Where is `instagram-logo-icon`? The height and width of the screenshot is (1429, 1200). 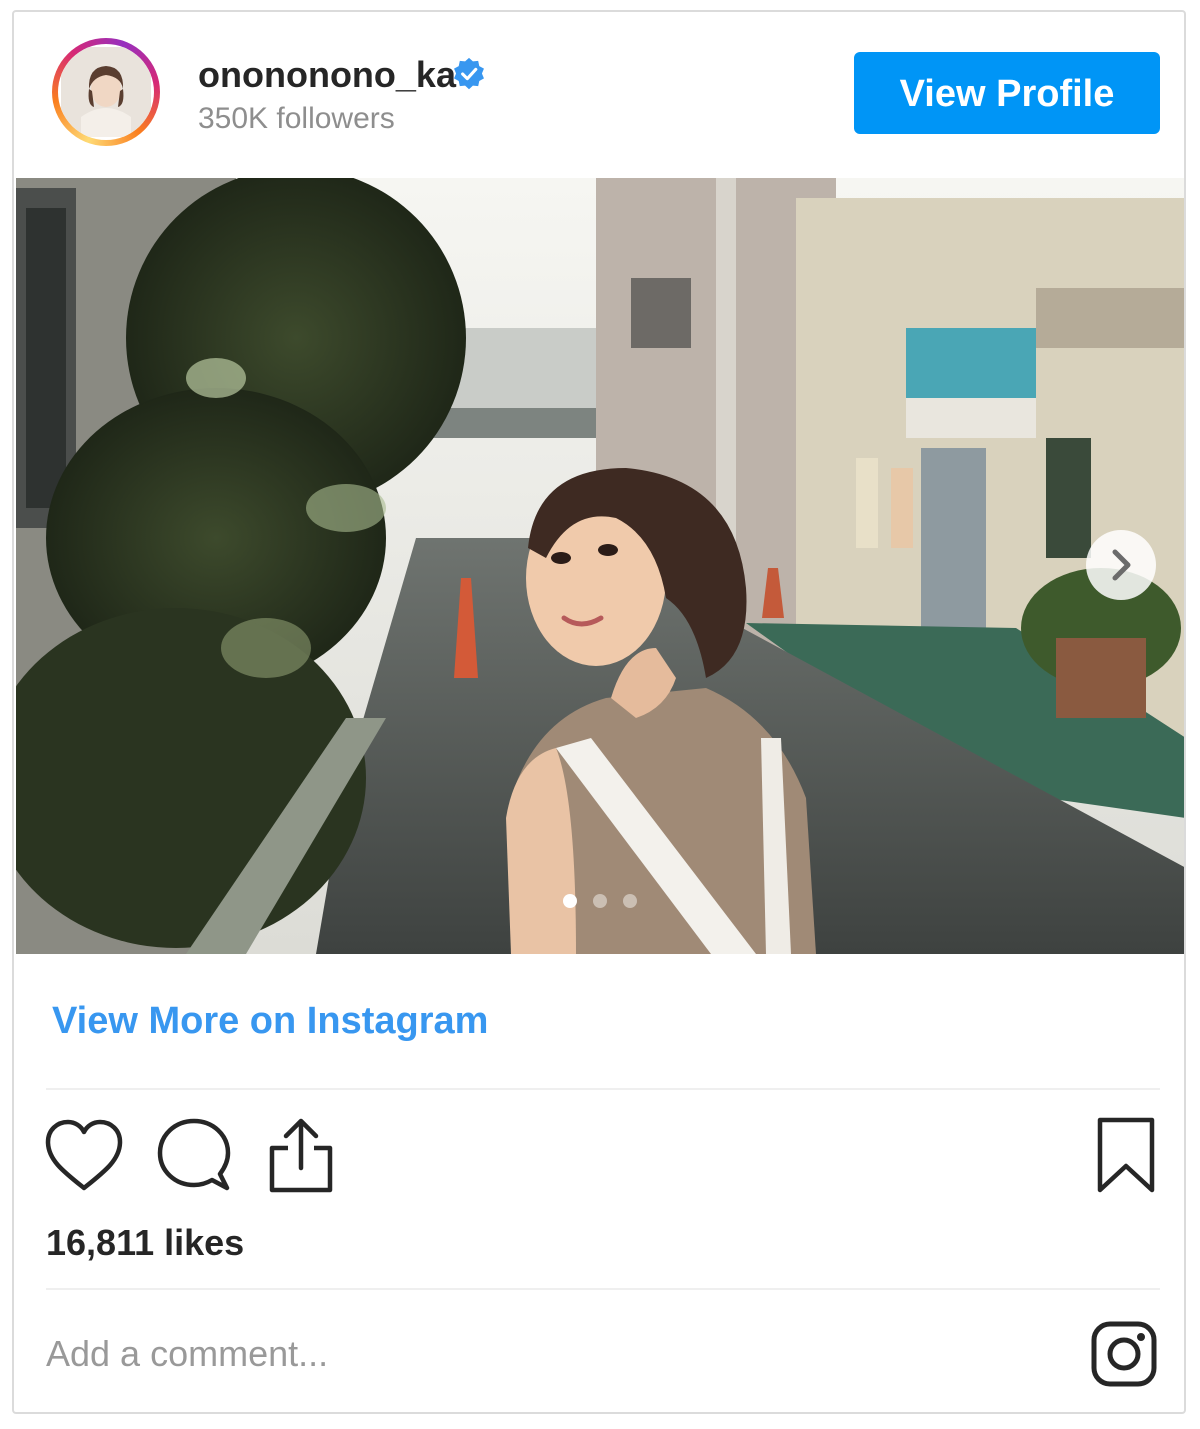 instagram-logo-icon is located at coordinates (1124, 1354).